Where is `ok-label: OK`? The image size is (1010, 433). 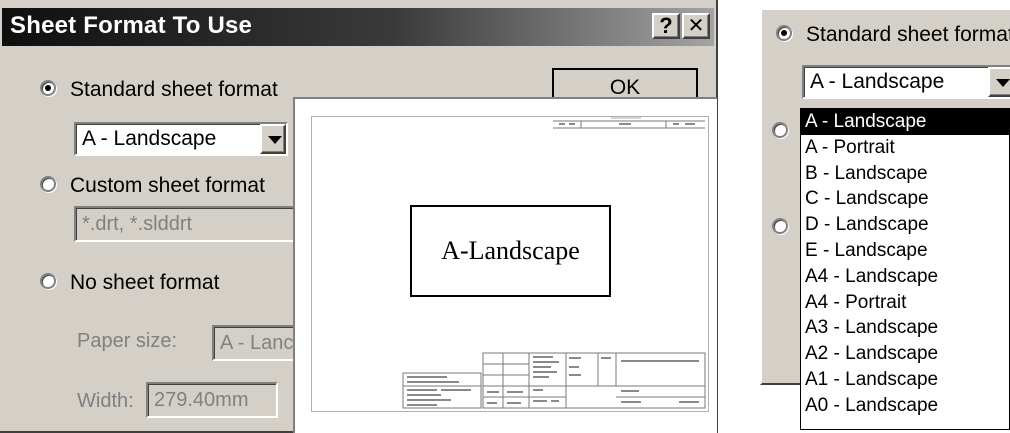
ok-label: OK is located at coordinates (625, 87).